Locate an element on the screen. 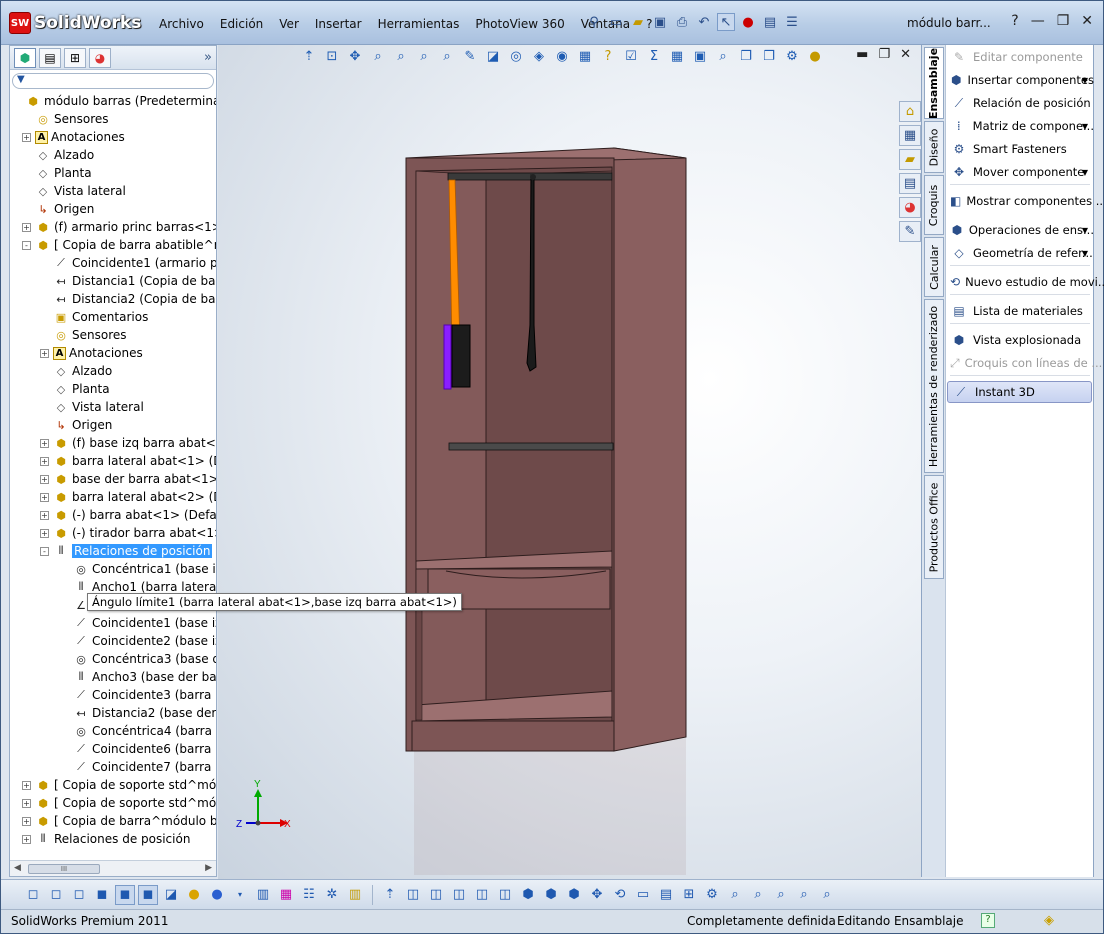  select-icon: ↖ is located at coordinates (726, 22).